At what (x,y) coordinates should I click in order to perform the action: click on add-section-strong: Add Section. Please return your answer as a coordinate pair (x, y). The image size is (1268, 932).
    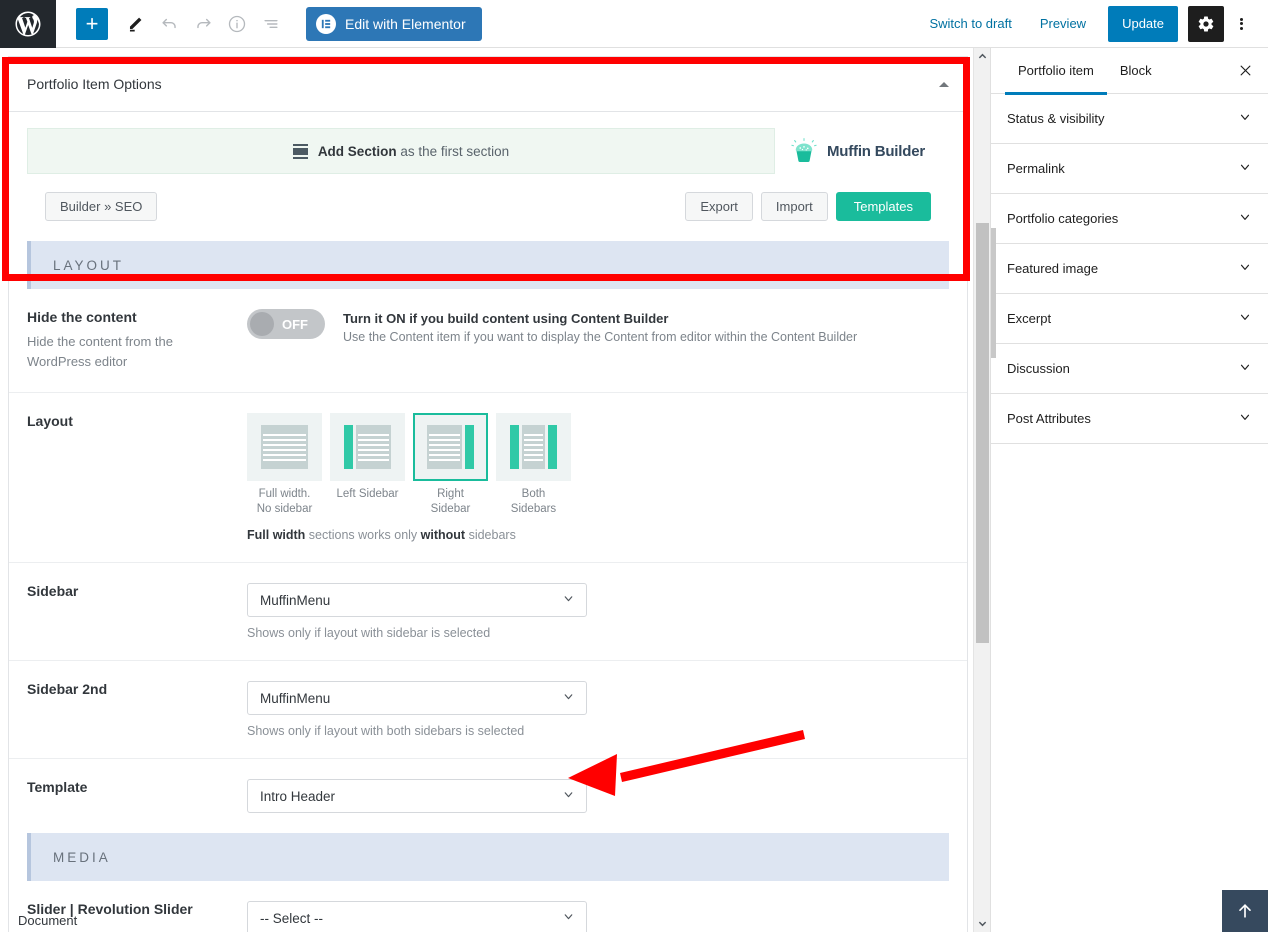
    Looking at the image, I should click on (357, 151).